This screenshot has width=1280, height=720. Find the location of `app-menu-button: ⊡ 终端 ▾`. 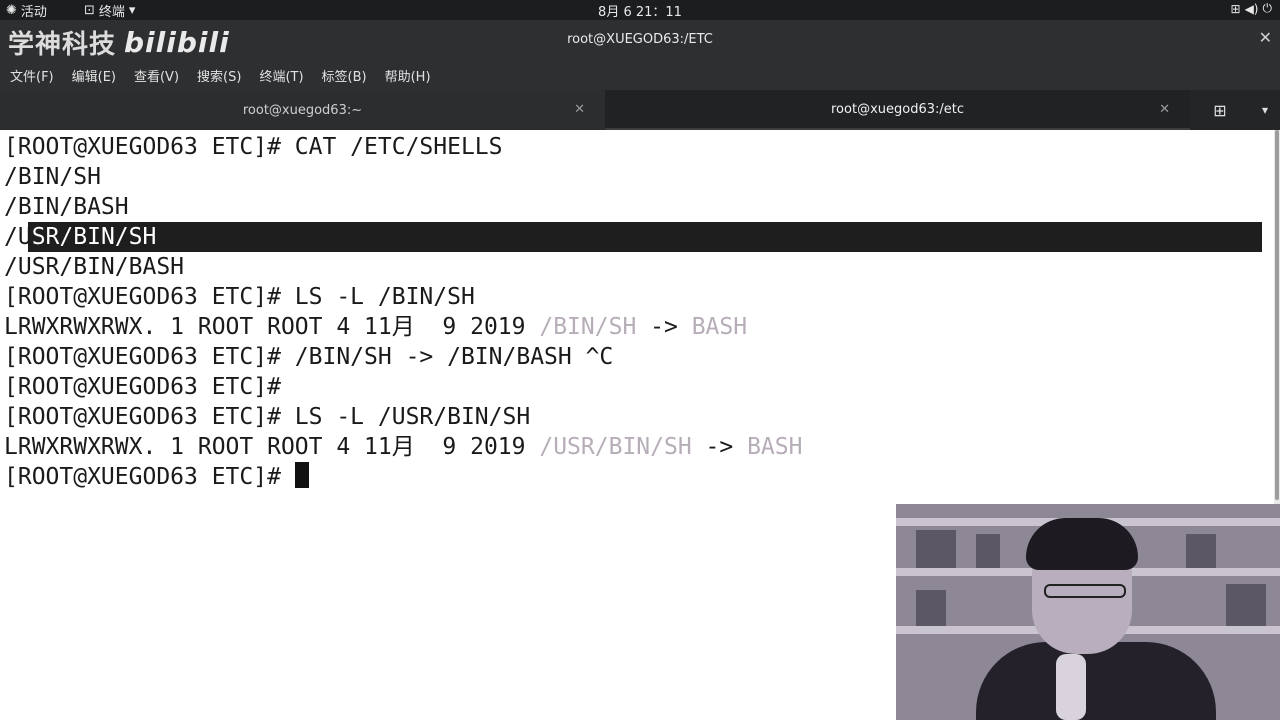

app-menu-button: ⊡ 终端 ▾ is located at coordinates (109, 10).